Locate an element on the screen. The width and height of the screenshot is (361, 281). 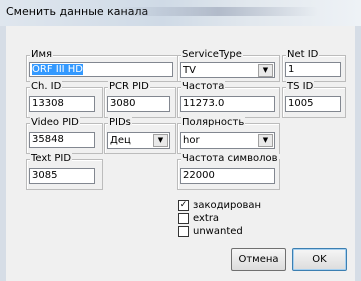
net-id-input: 1 is located at coordinates (313, 69).